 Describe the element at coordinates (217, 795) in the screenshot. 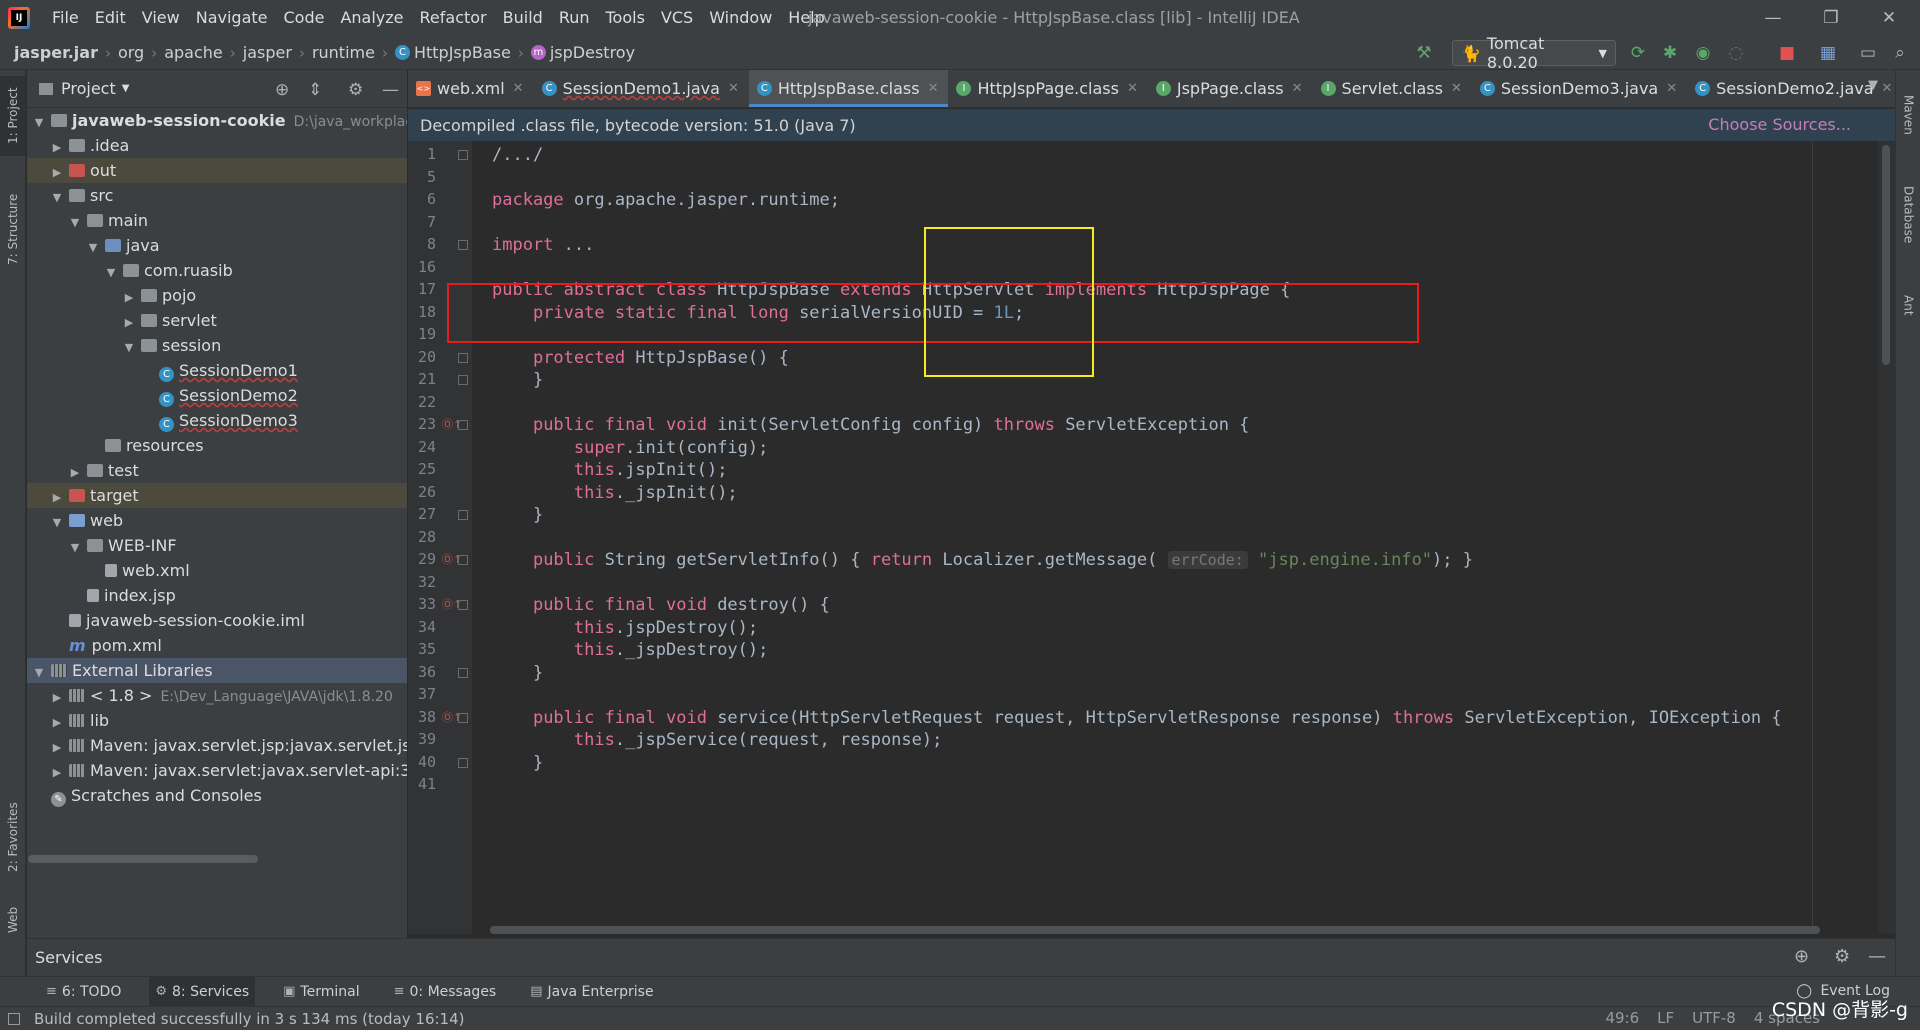

I see `tree-row: ✎ Scratches and Consoles` at that location.